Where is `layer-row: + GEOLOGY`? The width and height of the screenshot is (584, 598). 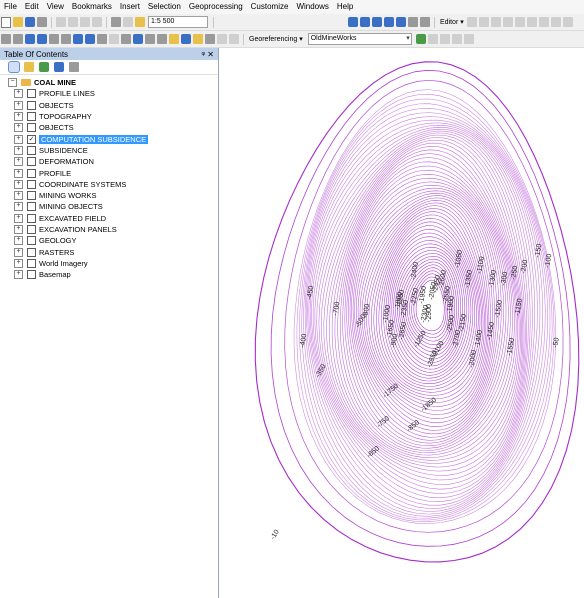 layer-row: + GEOLOGY is located at coordinates (109, 240).